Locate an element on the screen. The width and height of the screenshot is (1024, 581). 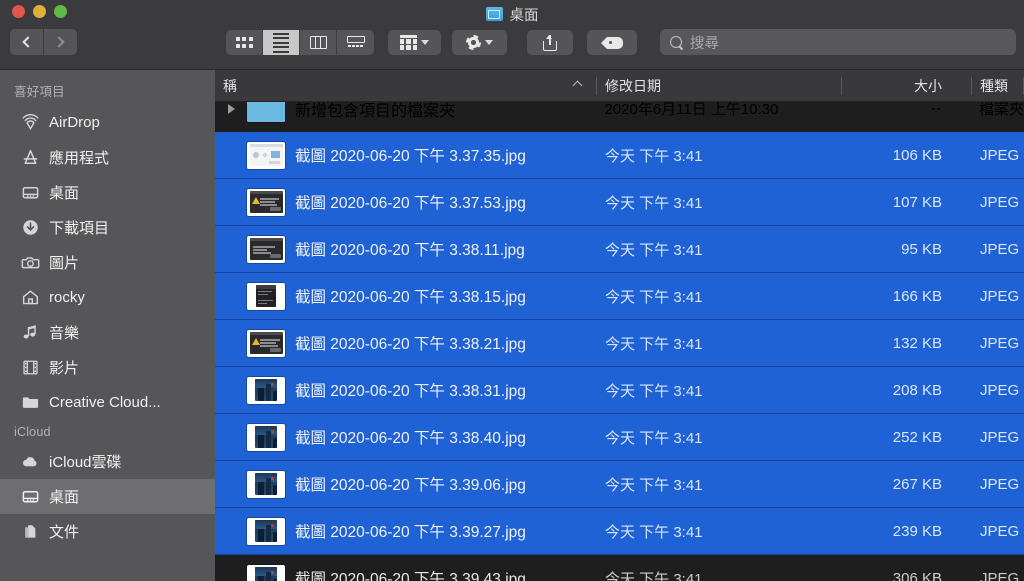
file-size: 166 KB is located at coordinates (917, 296).